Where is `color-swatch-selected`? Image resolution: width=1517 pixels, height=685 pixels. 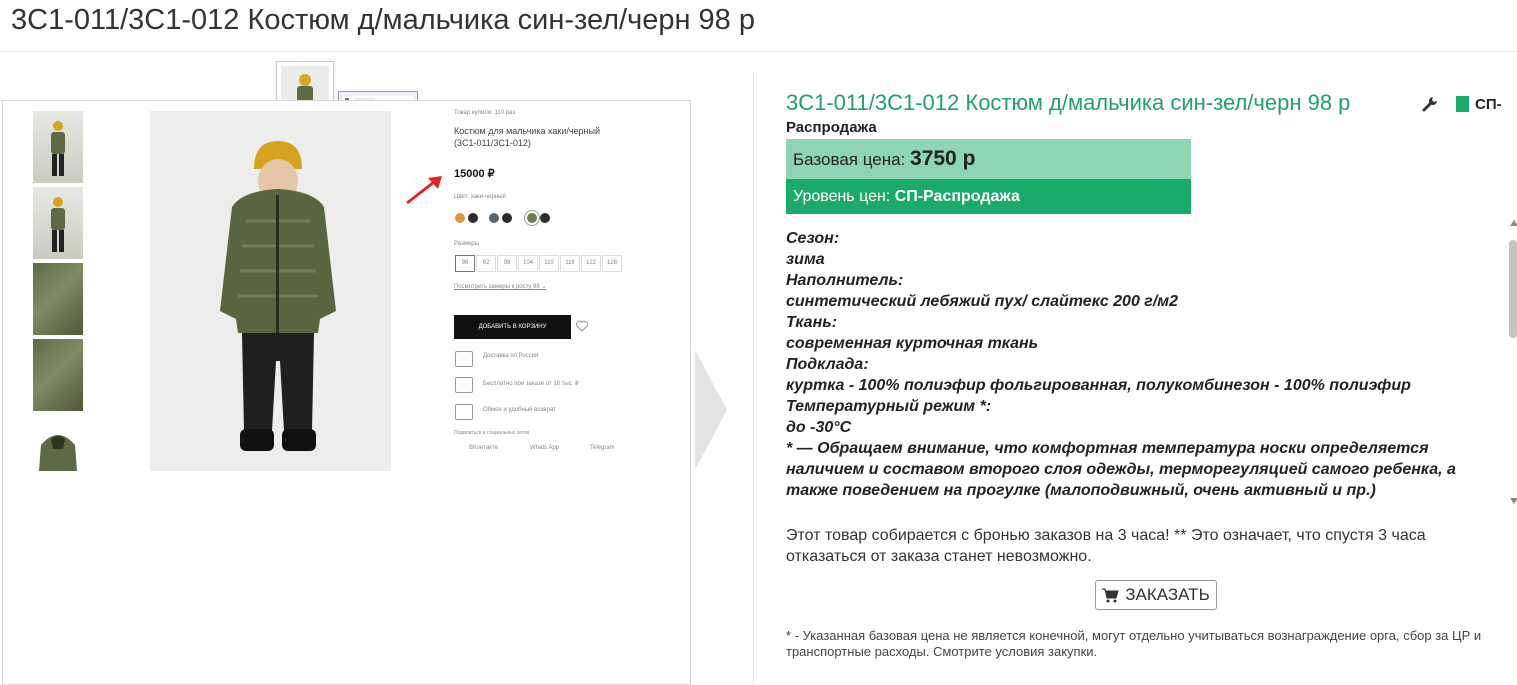
color-swatch-selected is located at coordinates (532, 218).